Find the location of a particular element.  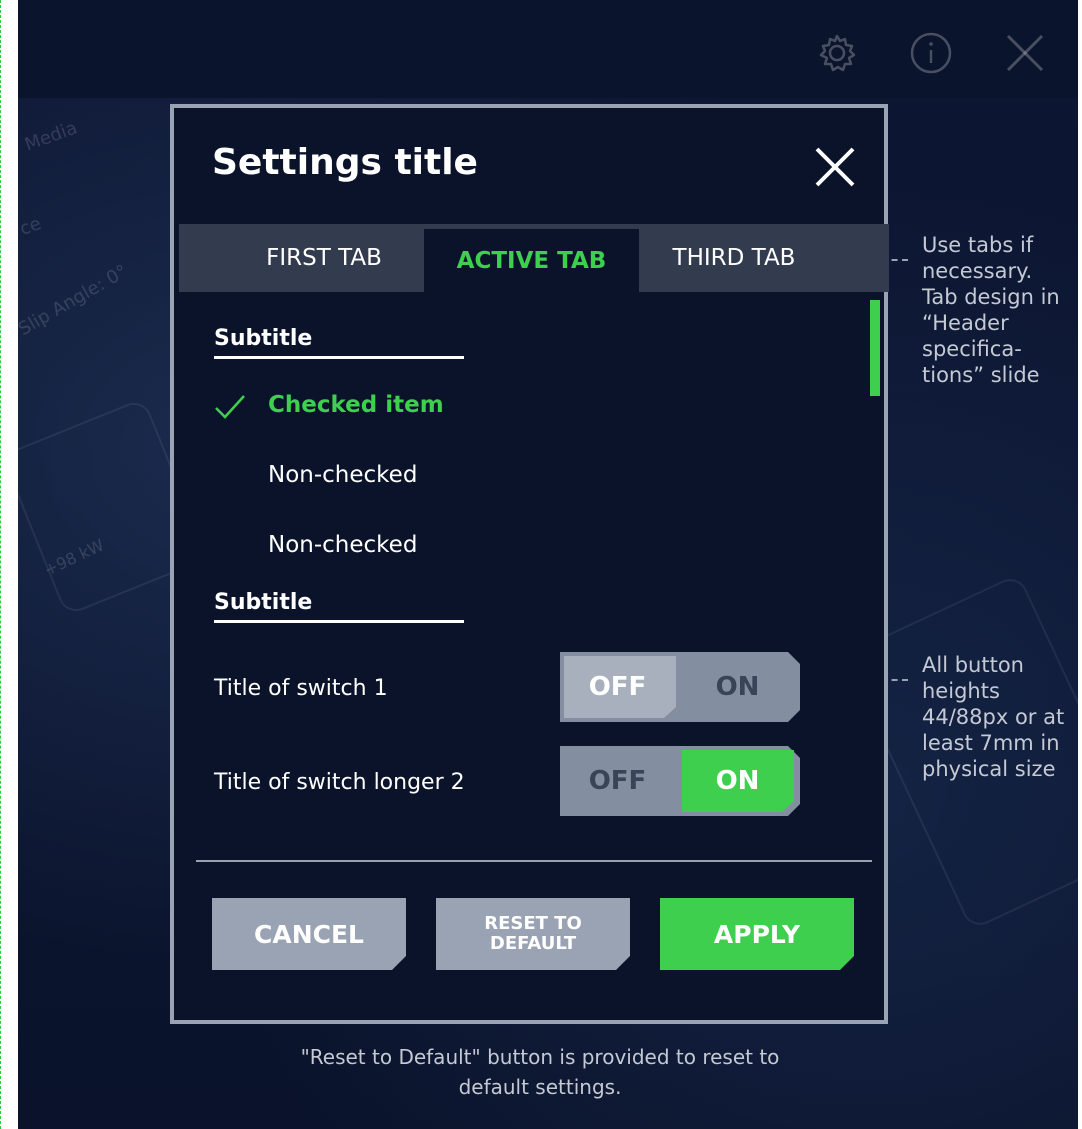

toggle-switch-2: OFF ON is located at coordinates (680, 781).